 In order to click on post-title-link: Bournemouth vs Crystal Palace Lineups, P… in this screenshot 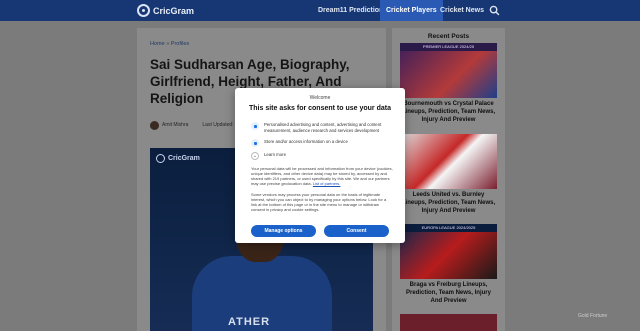, I will do `click(448, 112)`.